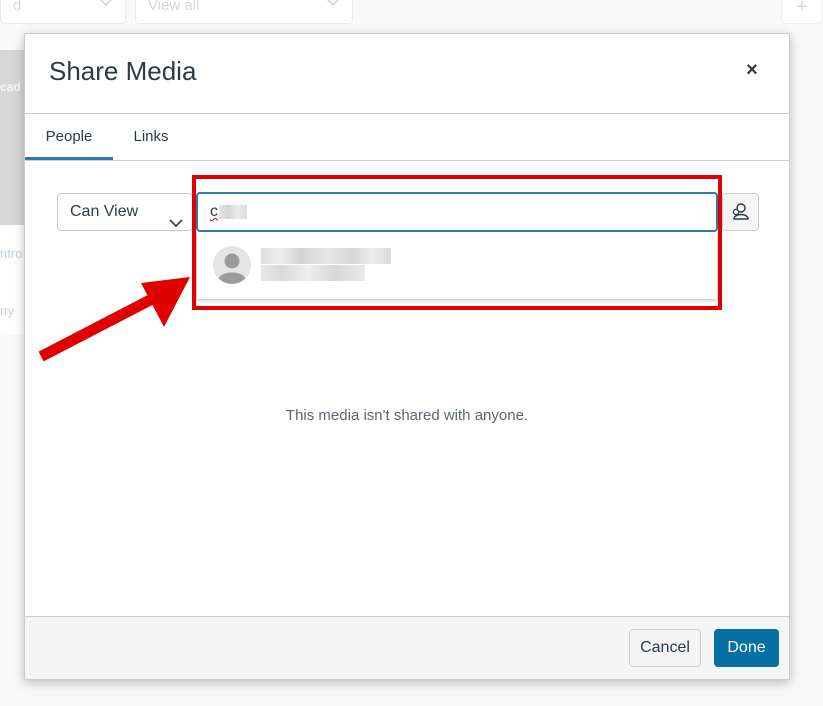 The width and height of the screenshot is (823, 706). I want to click on users-icon, so click(740, 211).